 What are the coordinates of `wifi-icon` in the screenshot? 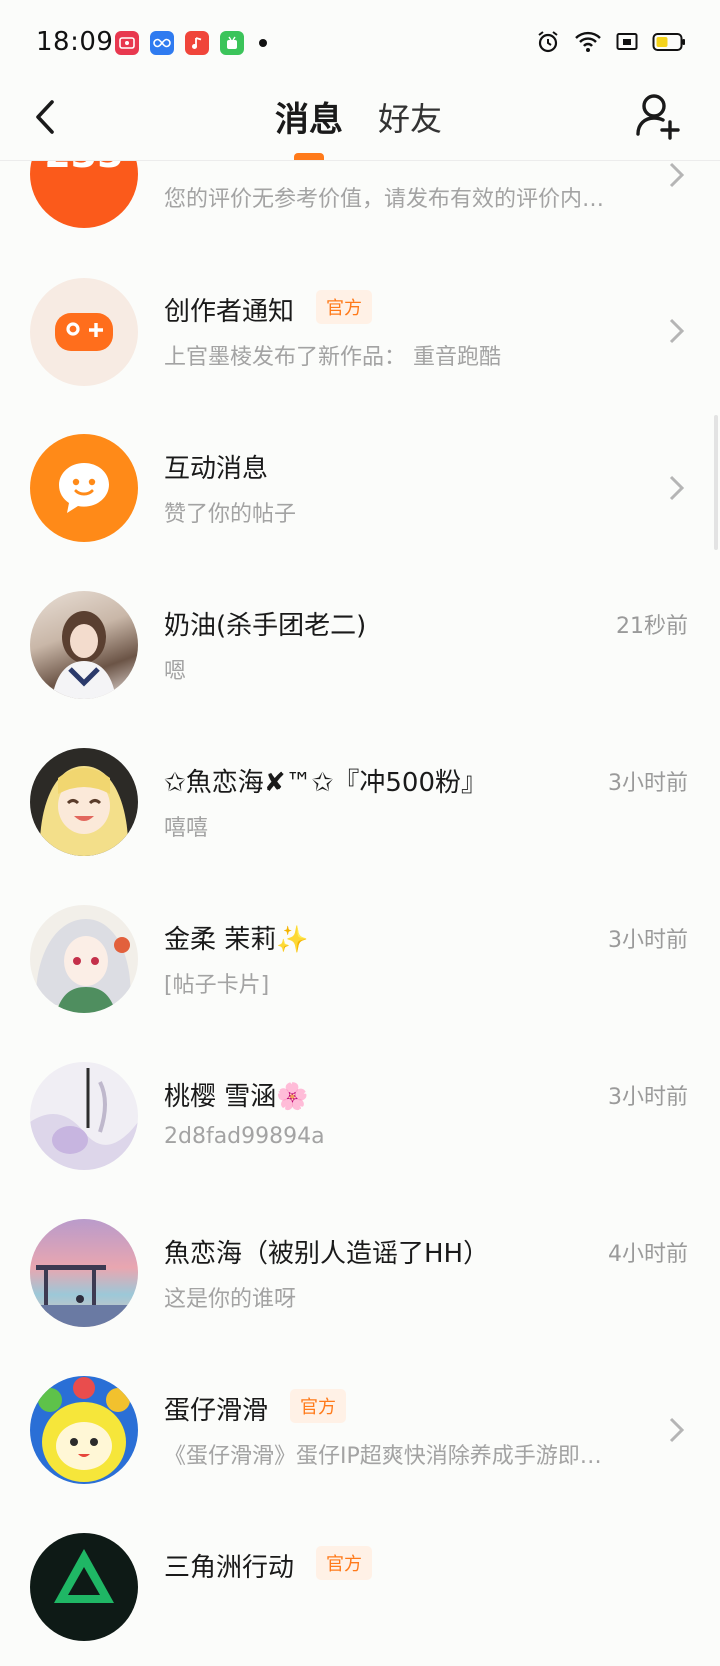 It's located at (588, 41).